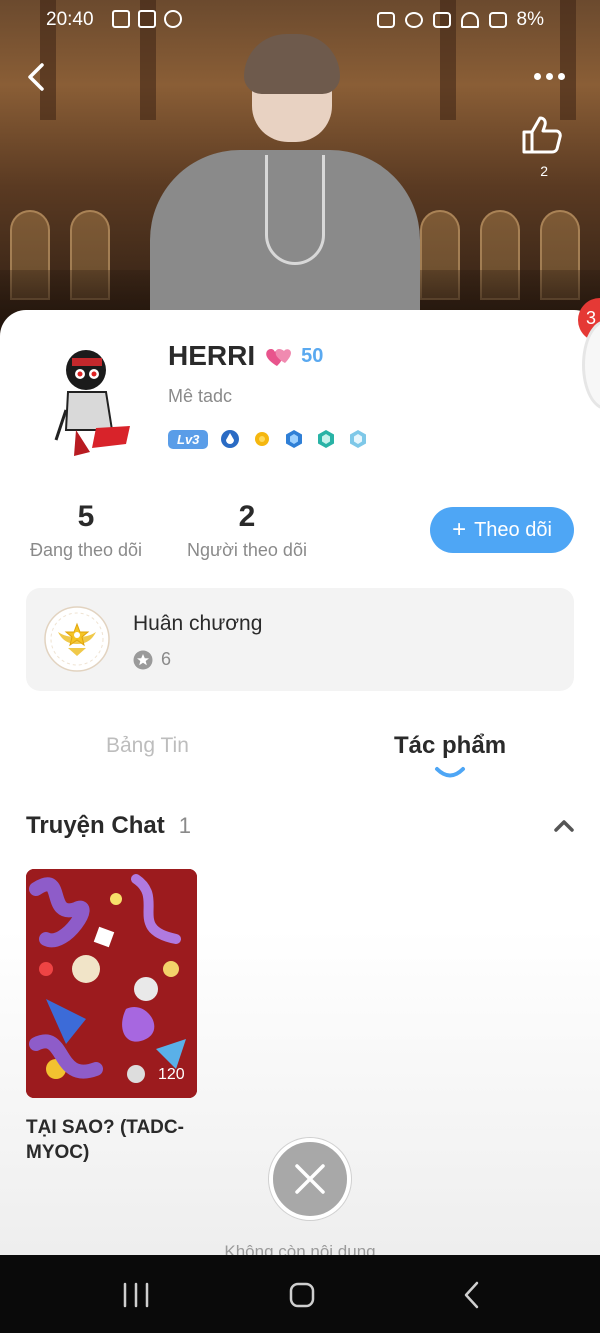  What do you see at coordinates (541, 135) in the screenshot?
I see `thumbs-up-icon` at bounding box center [541, 135].